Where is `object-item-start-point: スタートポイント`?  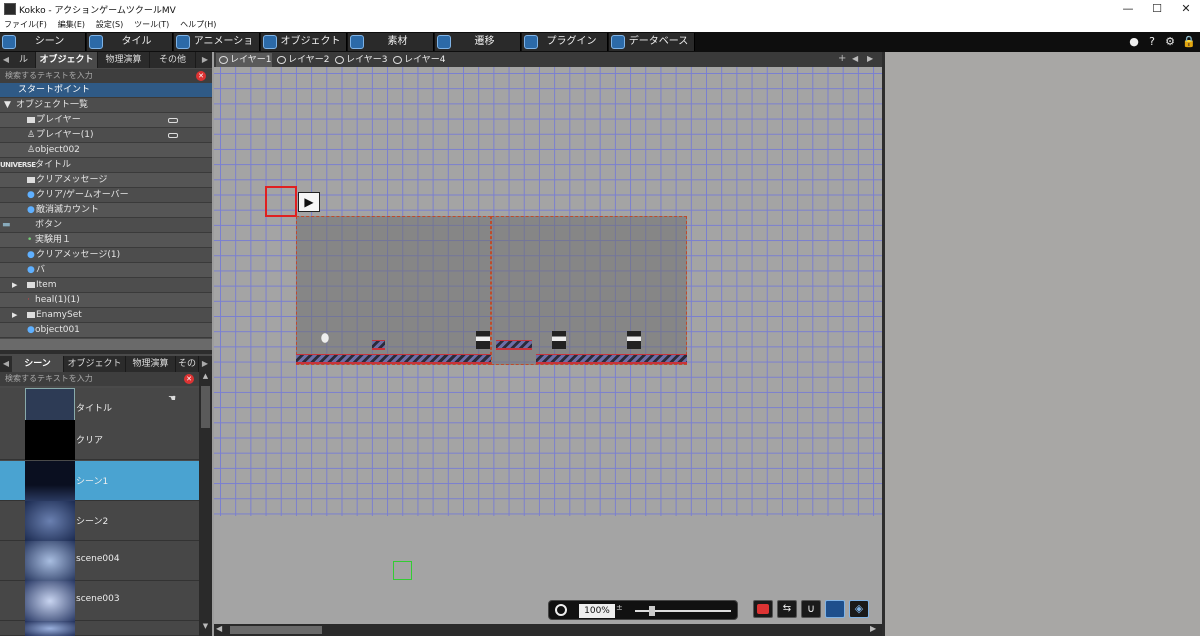
object-item-start-point: スタートポイント is located at coordinates (106, 90).